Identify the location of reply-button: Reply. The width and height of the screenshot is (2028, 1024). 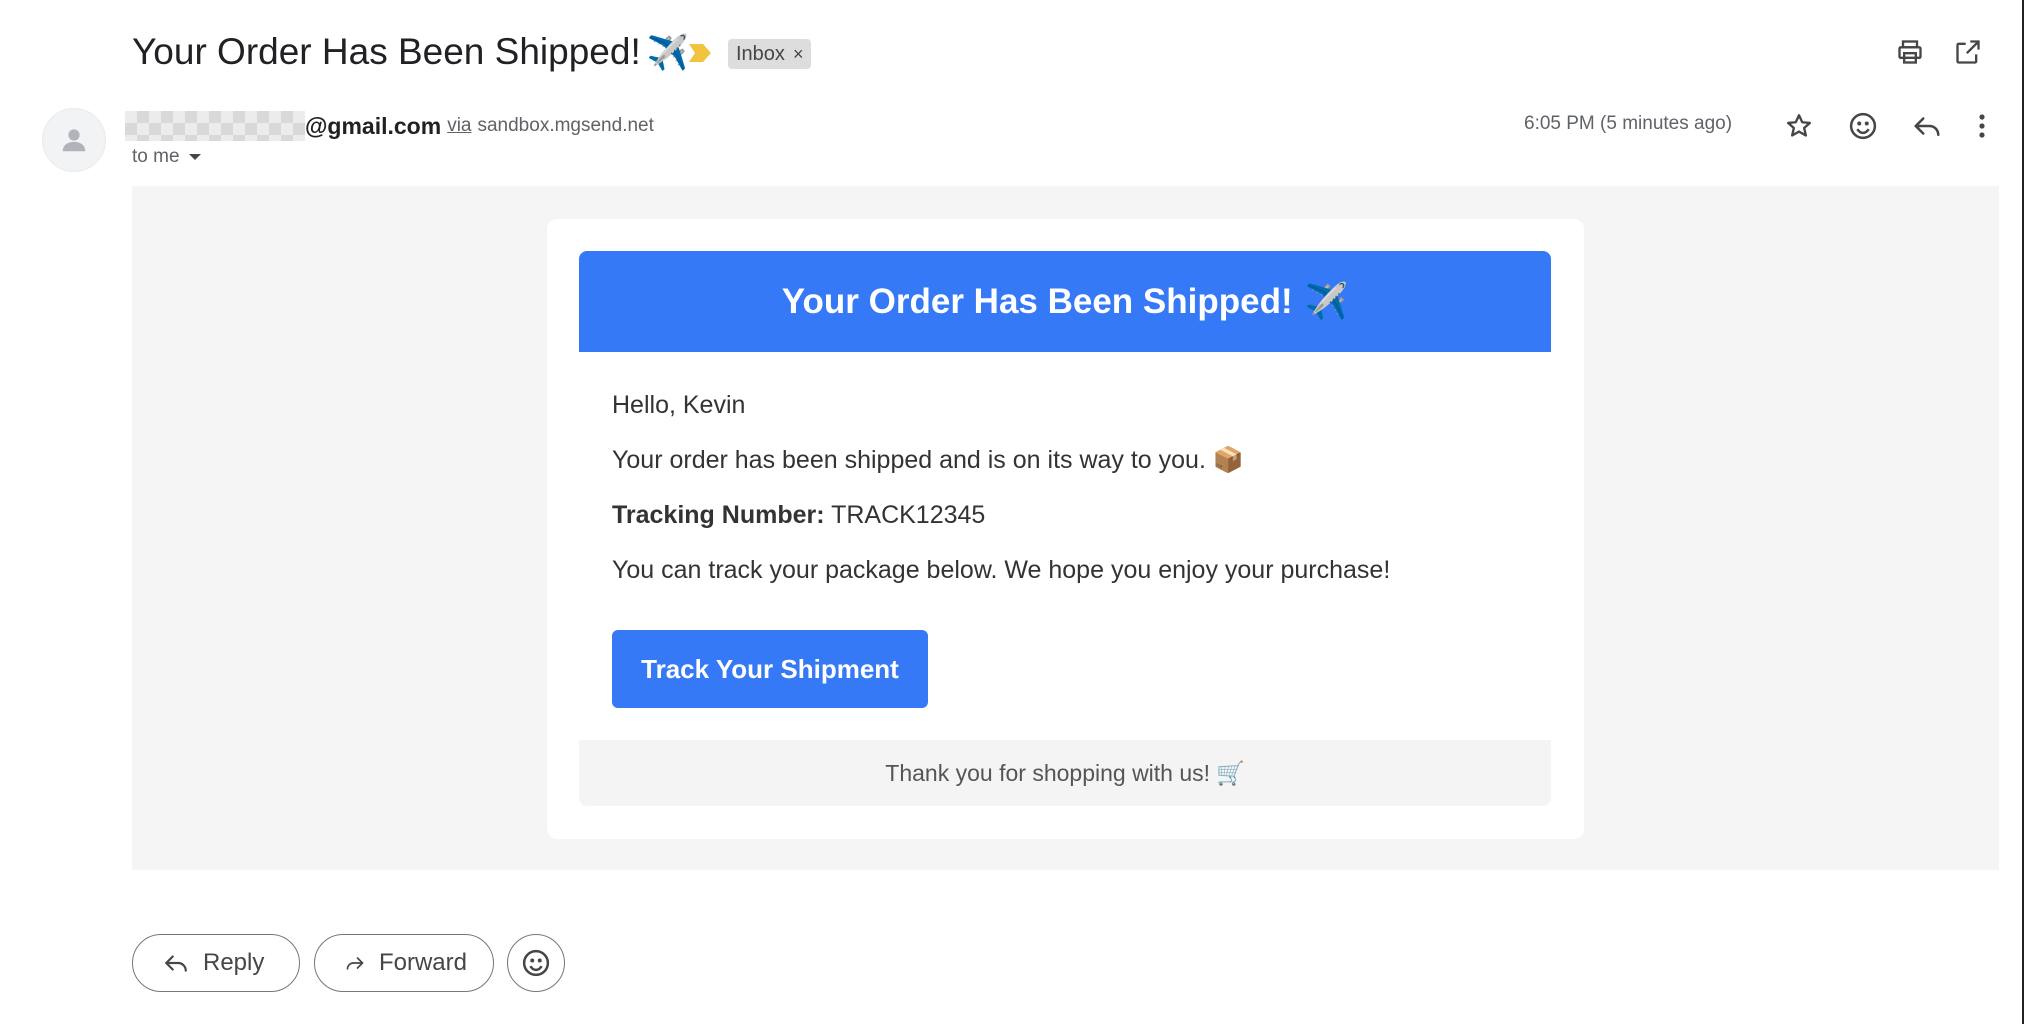
(216, 963).